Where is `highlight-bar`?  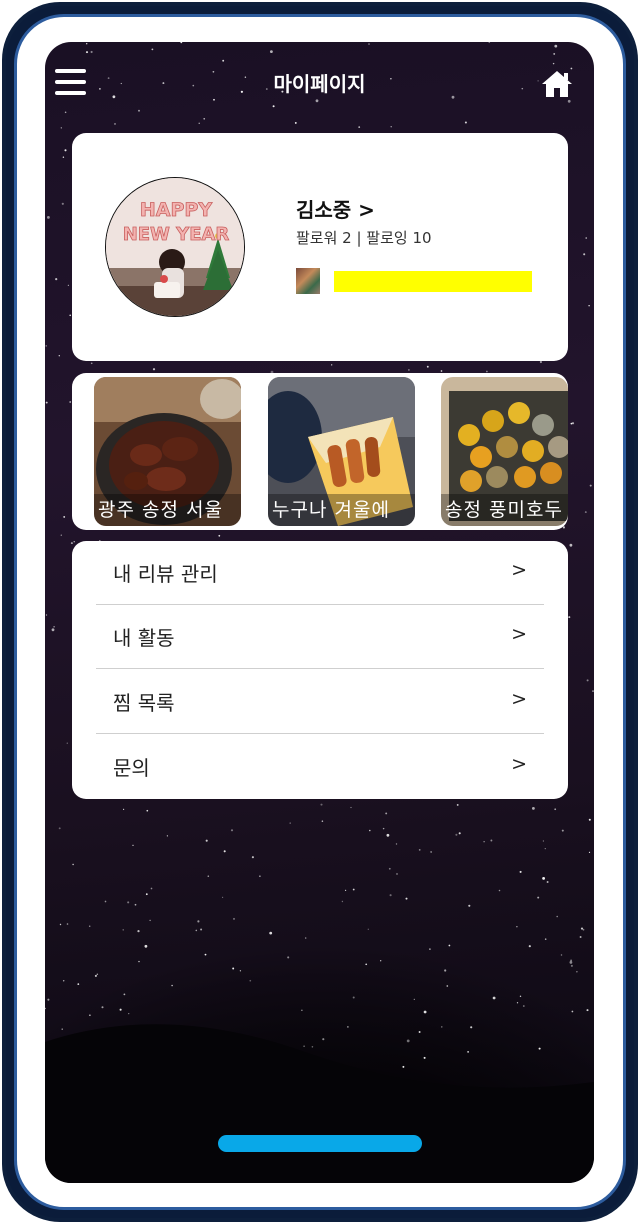 highlight-bar is located at coordinates (433, 281).